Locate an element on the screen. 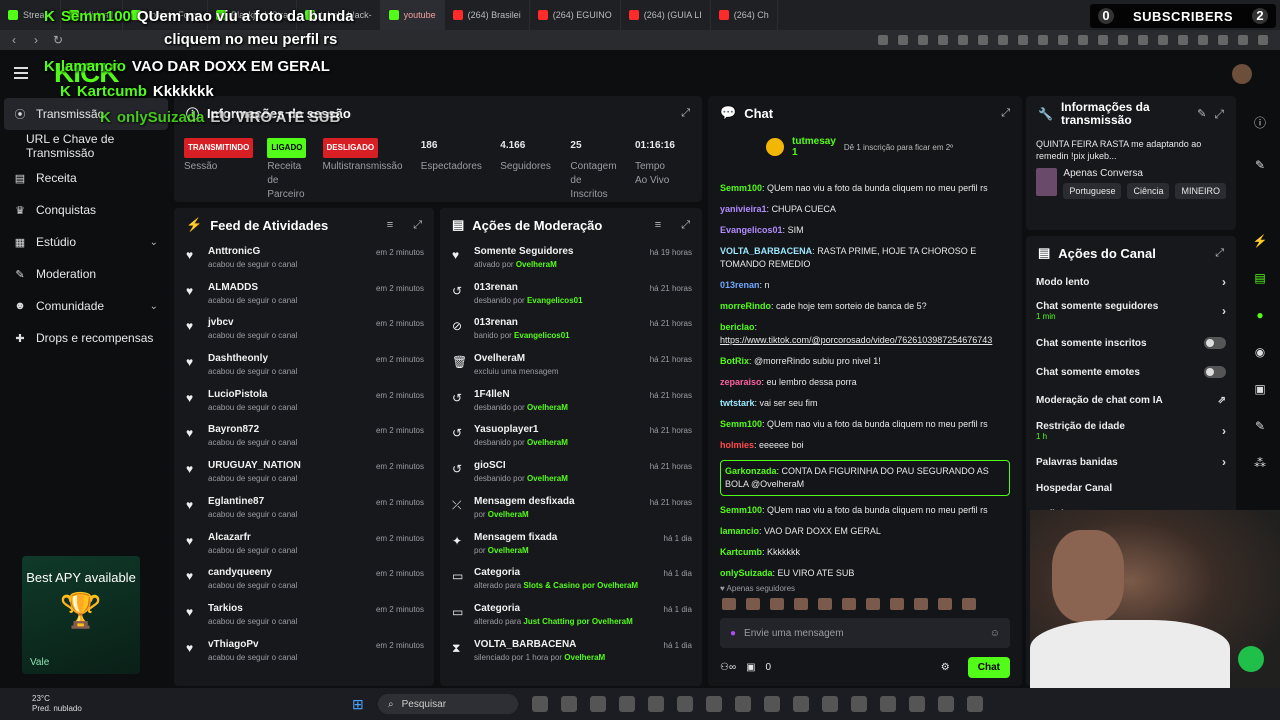 The height and width of the screenshot is (720, 1280). channel-icon: ▣ is located at coordinates (1260, 389).